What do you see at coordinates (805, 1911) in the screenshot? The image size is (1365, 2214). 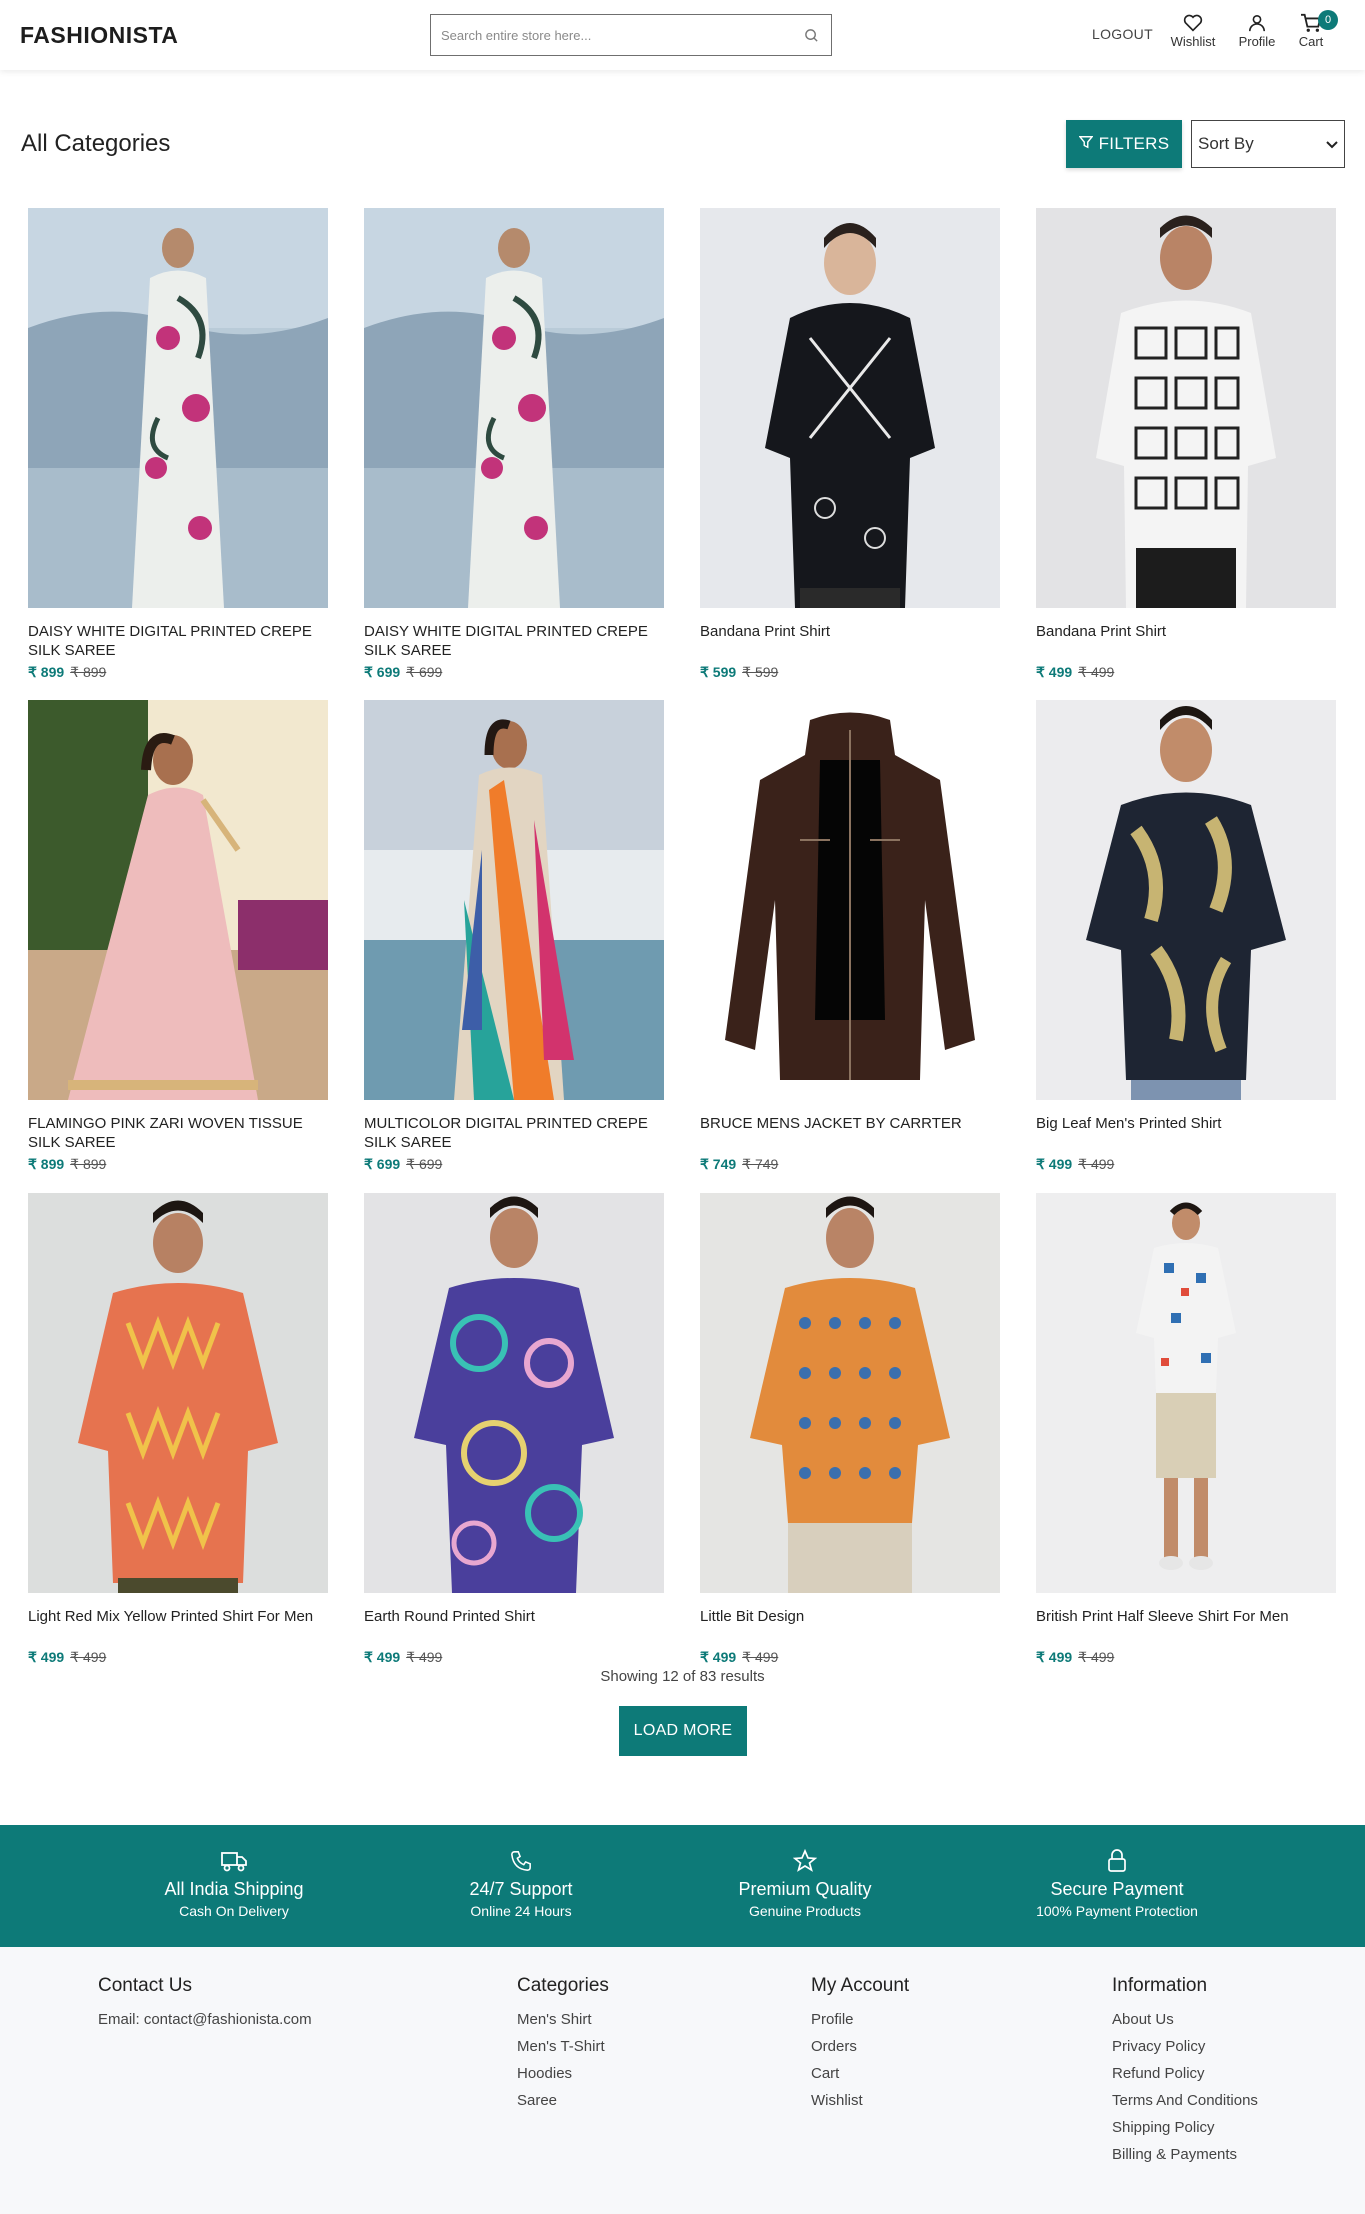 I see `feature-subtitle: Genuine Products` at bounding box center [805, 1911].